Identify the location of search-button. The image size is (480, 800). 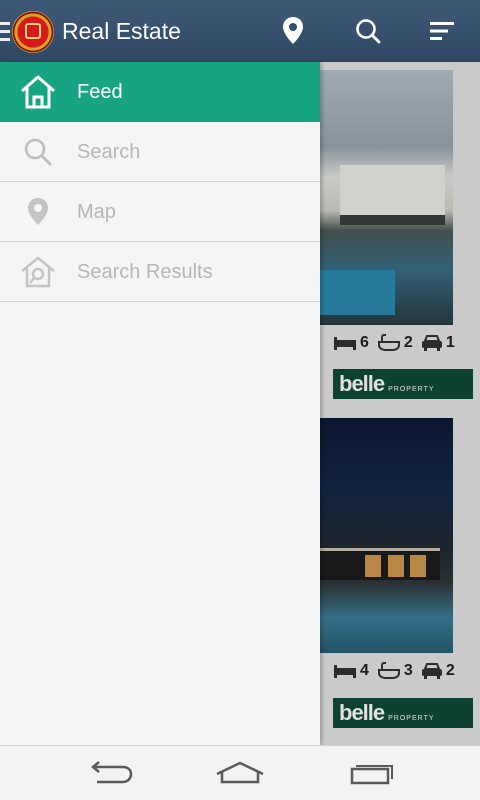
(368, 31).